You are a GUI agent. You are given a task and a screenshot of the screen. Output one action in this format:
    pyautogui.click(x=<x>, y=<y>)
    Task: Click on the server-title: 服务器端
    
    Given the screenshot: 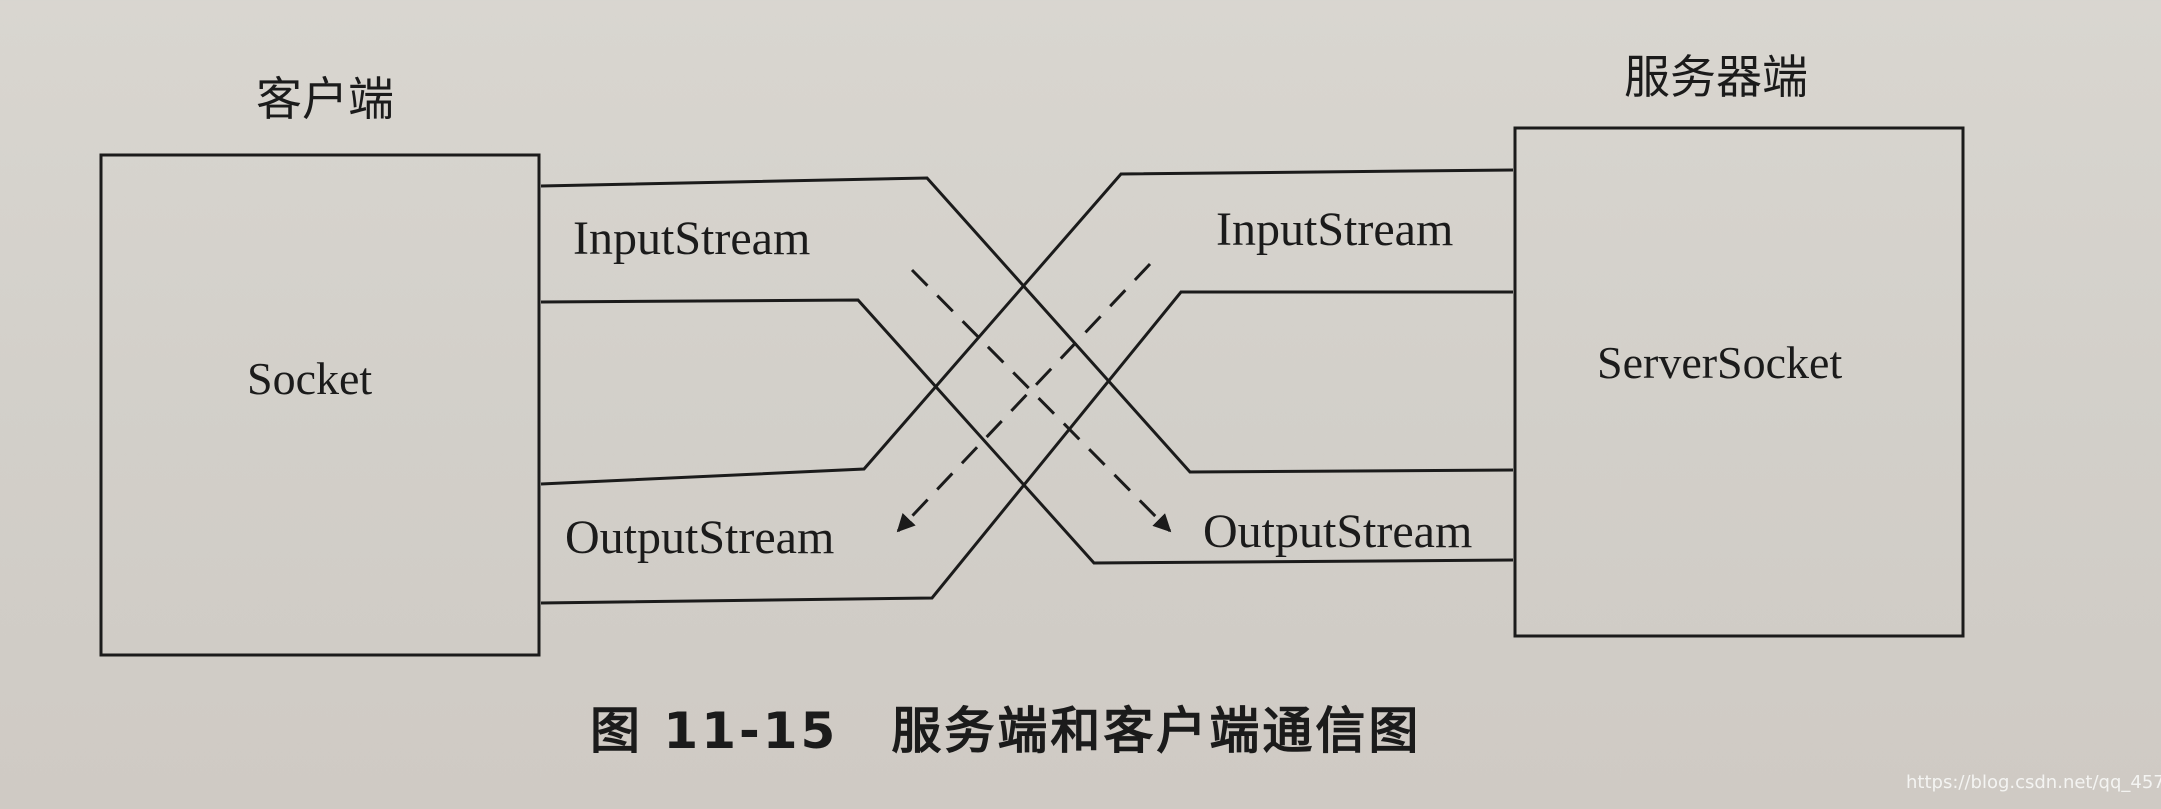 What is the action you would take?
    pyautogui.click(x=1716, y=77)
    